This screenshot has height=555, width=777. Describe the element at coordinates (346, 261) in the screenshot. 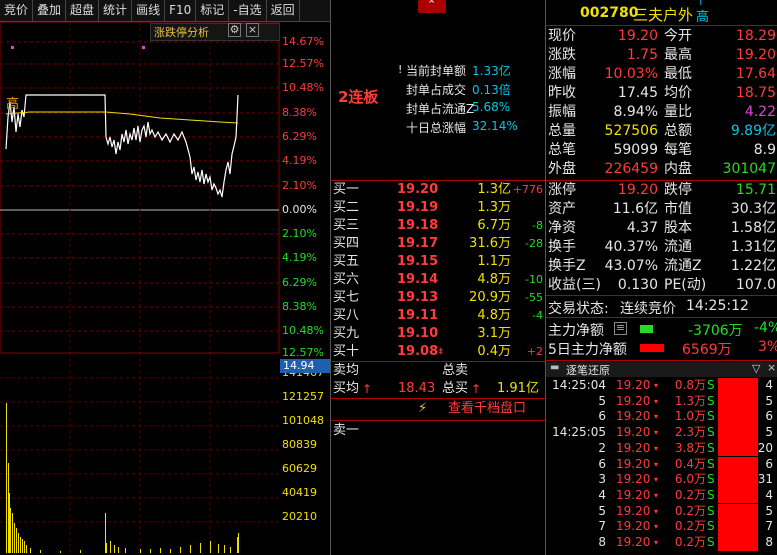

I see `bid-label: 买五` at that location.